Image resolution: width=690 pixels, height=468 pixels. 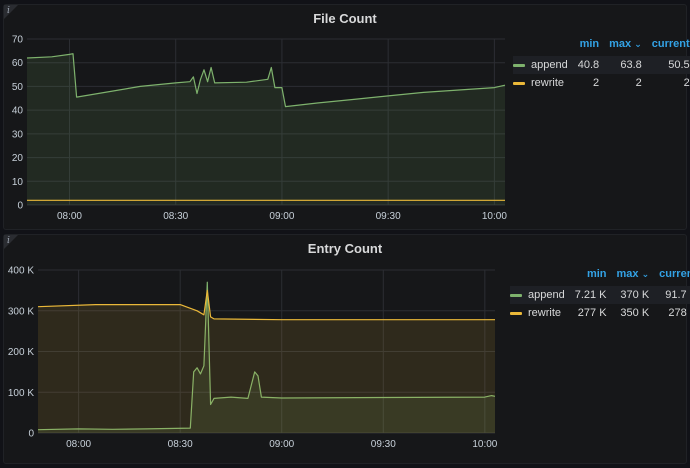 What do you see at coordinates (21, 393) in the screenshot?
I see `y-tick-label: 100 K` at bounding box center [21, 393].